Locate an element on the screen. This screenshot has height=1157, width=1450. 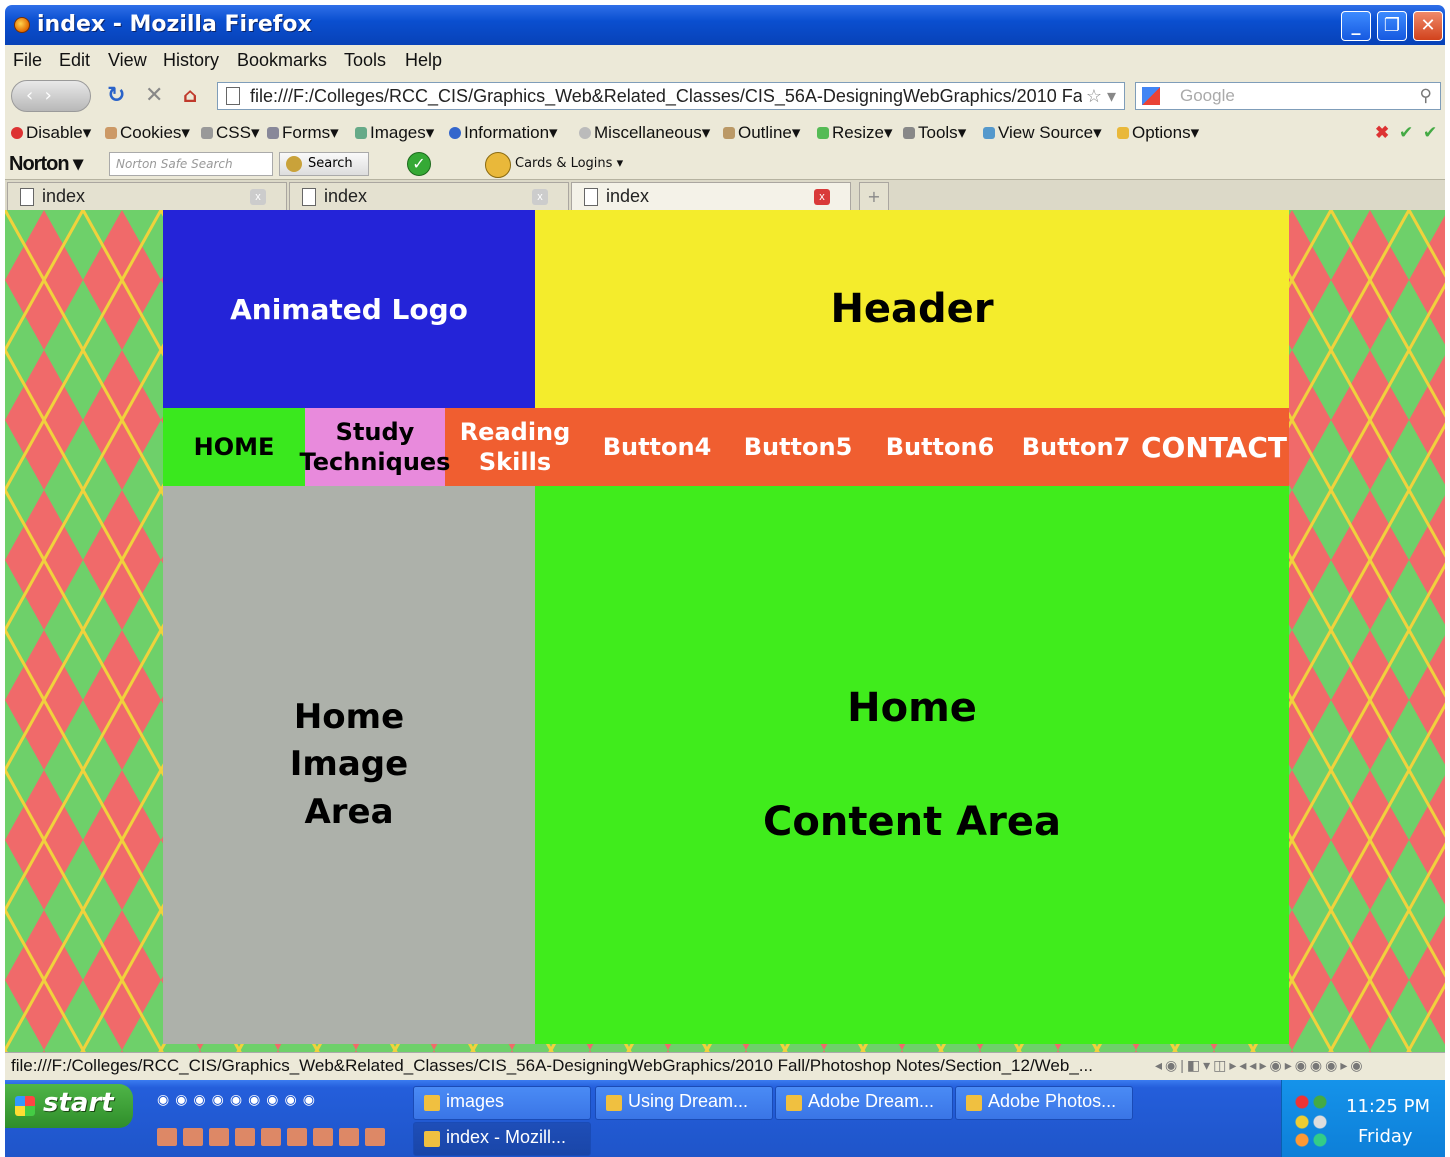
quick-launch-row-1: ◉◉◉◉◉◉◉◉◉ is located at coordinates (239, 1100).